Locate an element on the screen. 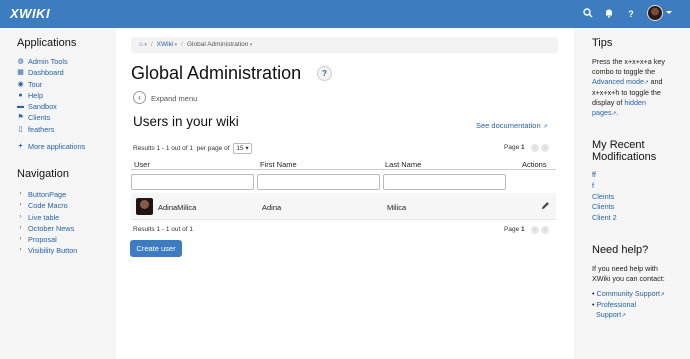 This screenshot has height=359, width=690. results-summary-bottom: Results 1 - 1 out of 1 is located at coordinates (163, 229).